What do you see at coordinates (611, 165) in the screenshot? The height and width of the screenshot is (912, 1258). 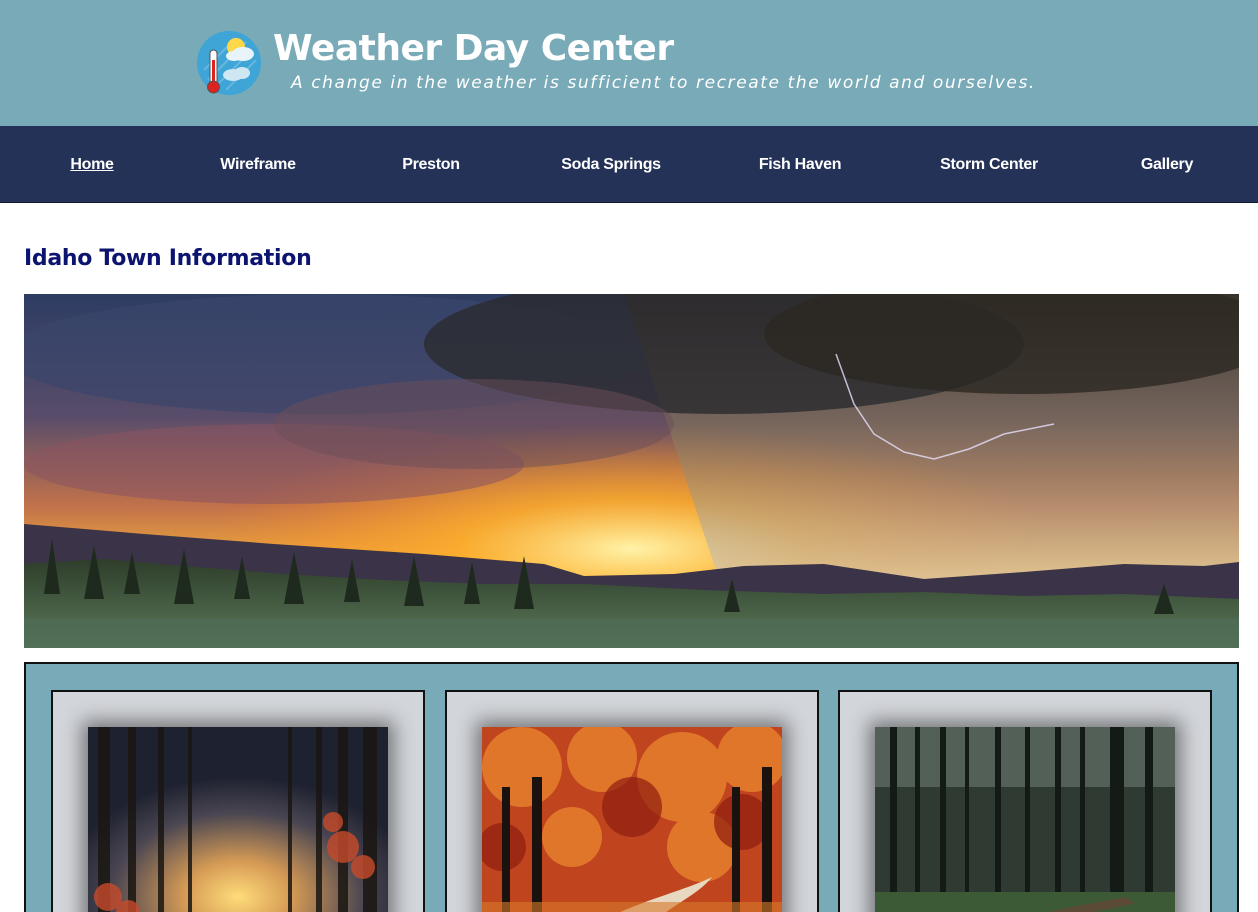 I see `nav-item-soda-springs: Soda Springs` at bounding box center [611, 165].